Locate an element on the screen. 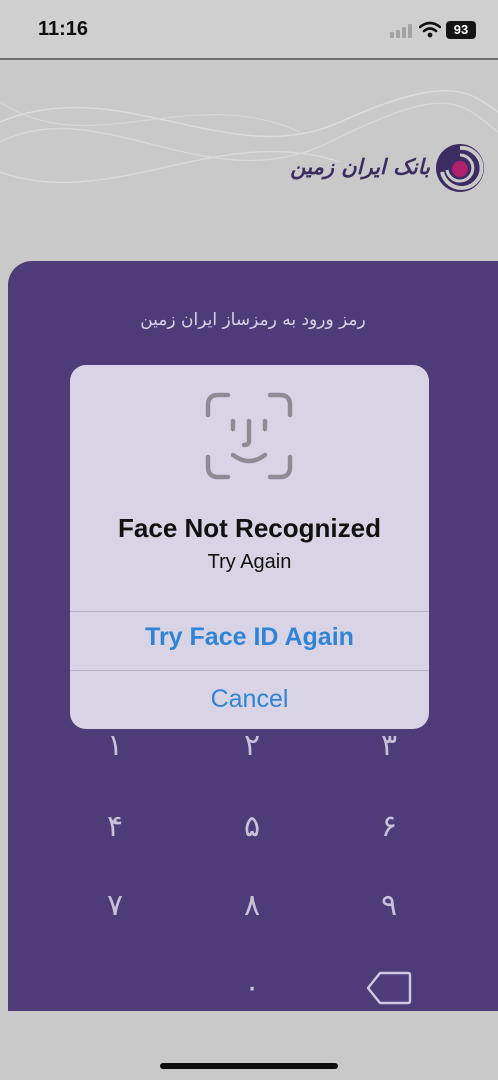  delete-key-icon is located at coordinates (389, 988).